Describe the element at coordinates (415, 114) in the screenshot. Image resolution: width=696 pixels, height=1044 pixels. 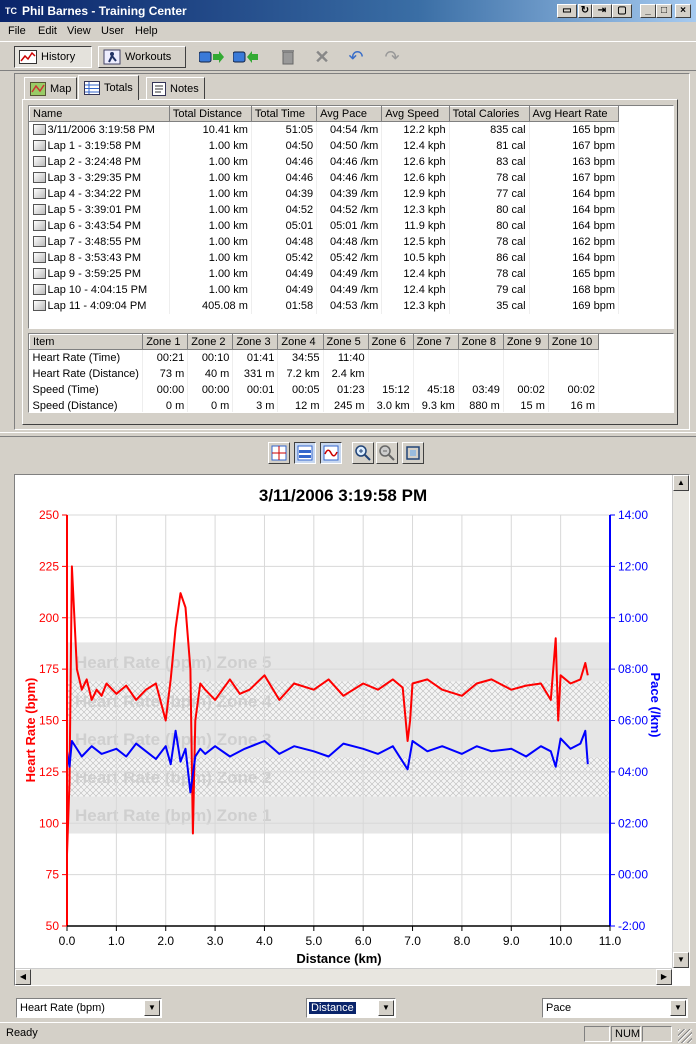
I see `laps-col-header: Avg Speed` at that location.